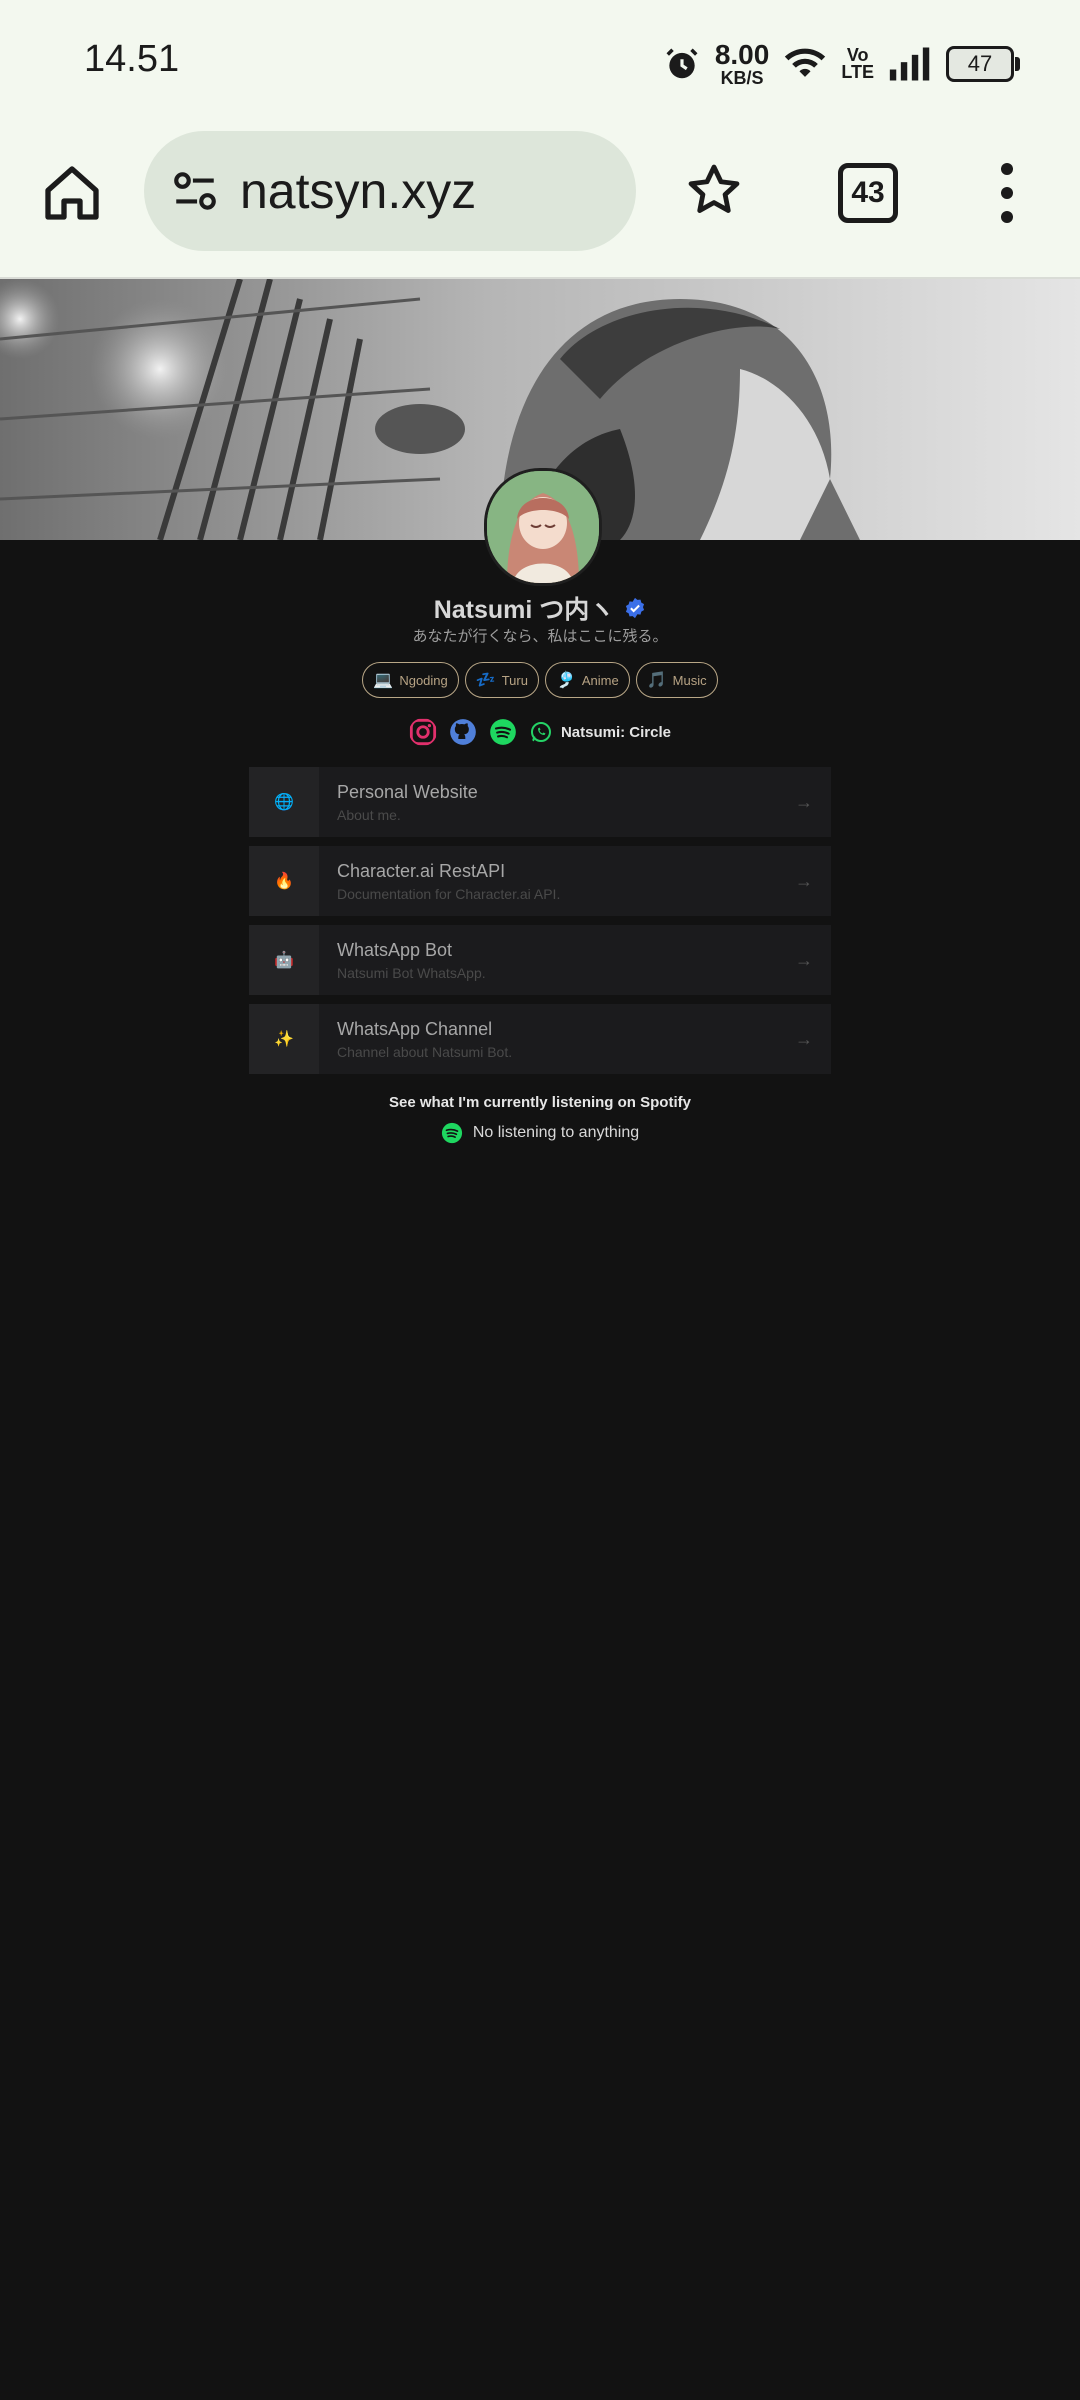 The image size is (1080, 2400). What do you see at coordinates (682, 63) in the screenshot?
I see `alarm-icon` at bounding box center [682, 63].